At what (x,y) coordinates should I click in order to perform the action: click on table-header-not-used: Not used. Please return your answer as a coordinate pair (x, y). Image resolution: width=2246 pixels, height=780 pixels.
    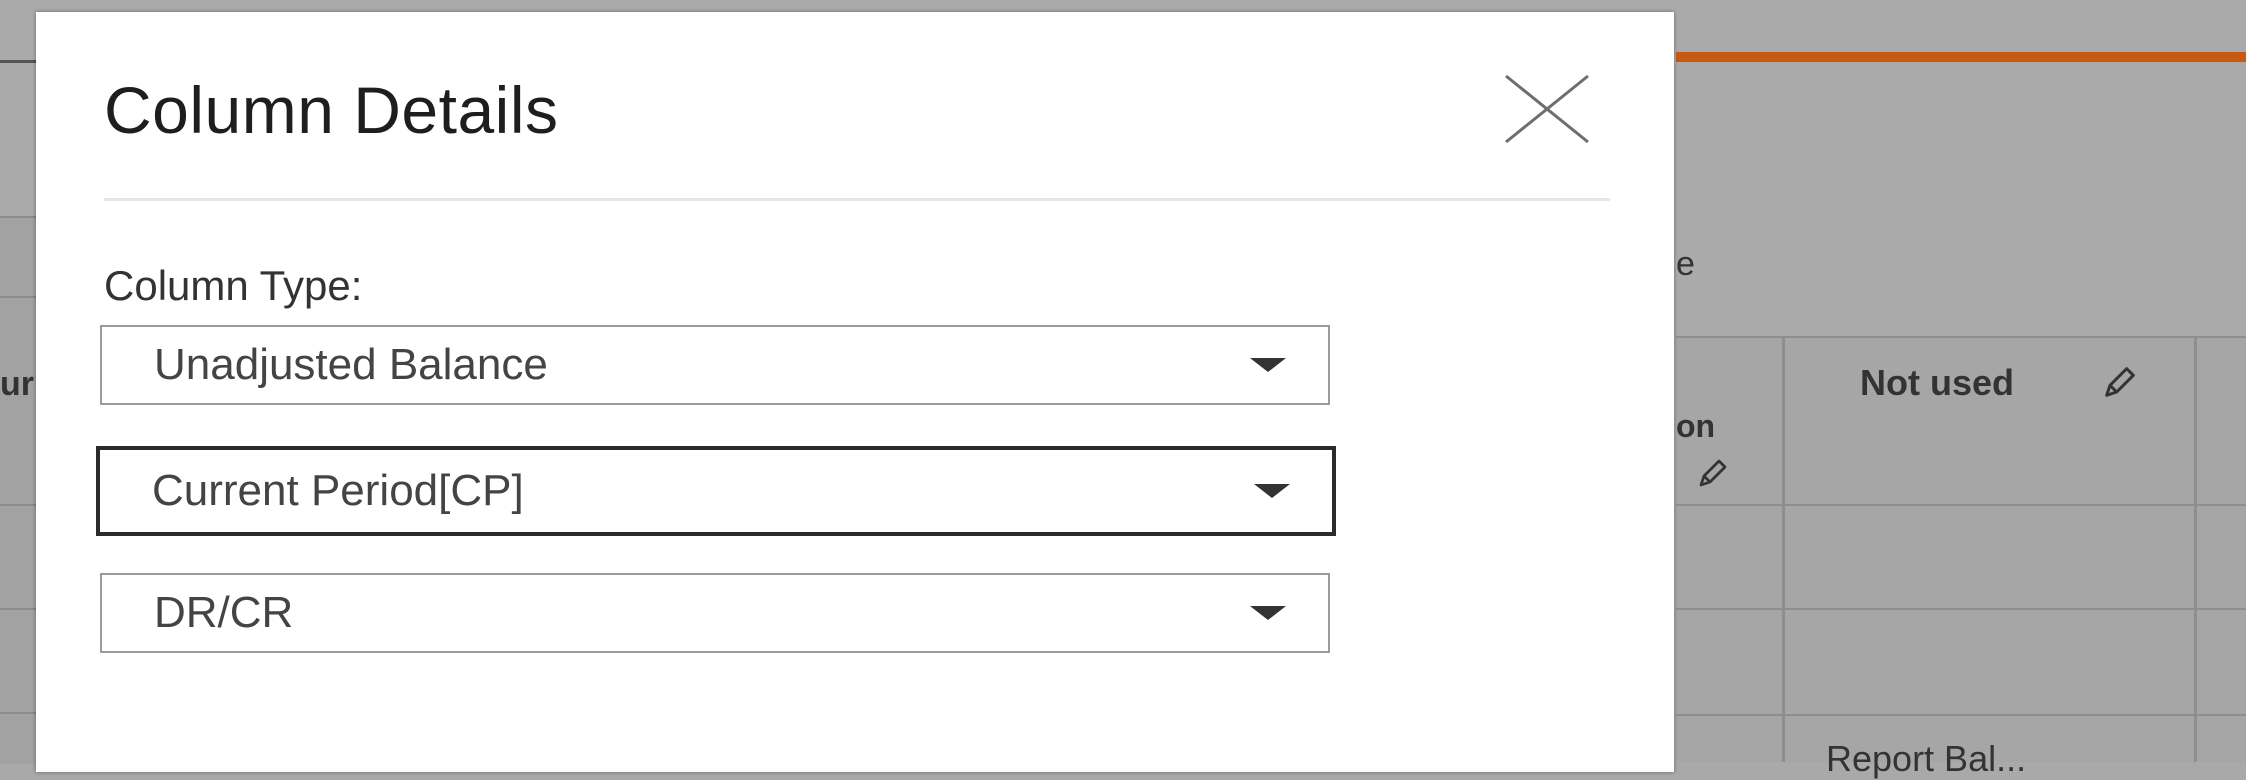
    Looking at the image, I should click on (1937, 382).